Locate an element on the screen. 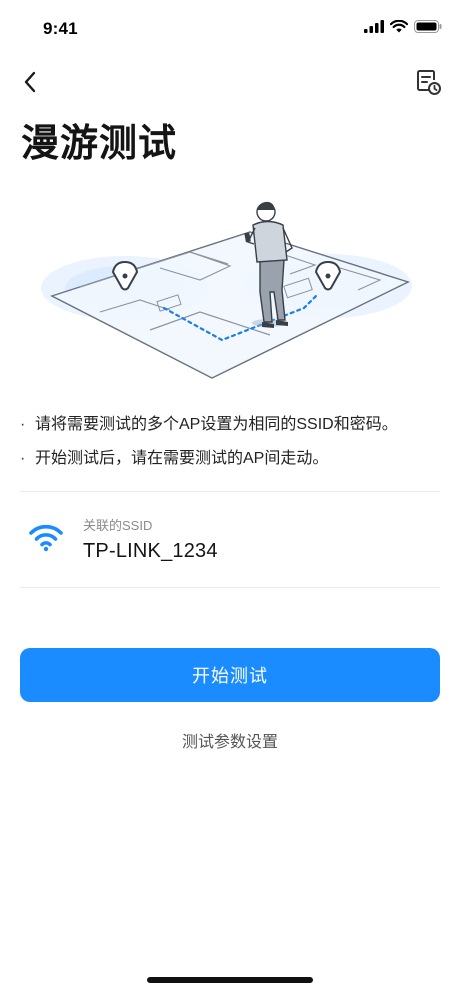  ssid-label: 关联的SSID is located at coordinates (118, 525).